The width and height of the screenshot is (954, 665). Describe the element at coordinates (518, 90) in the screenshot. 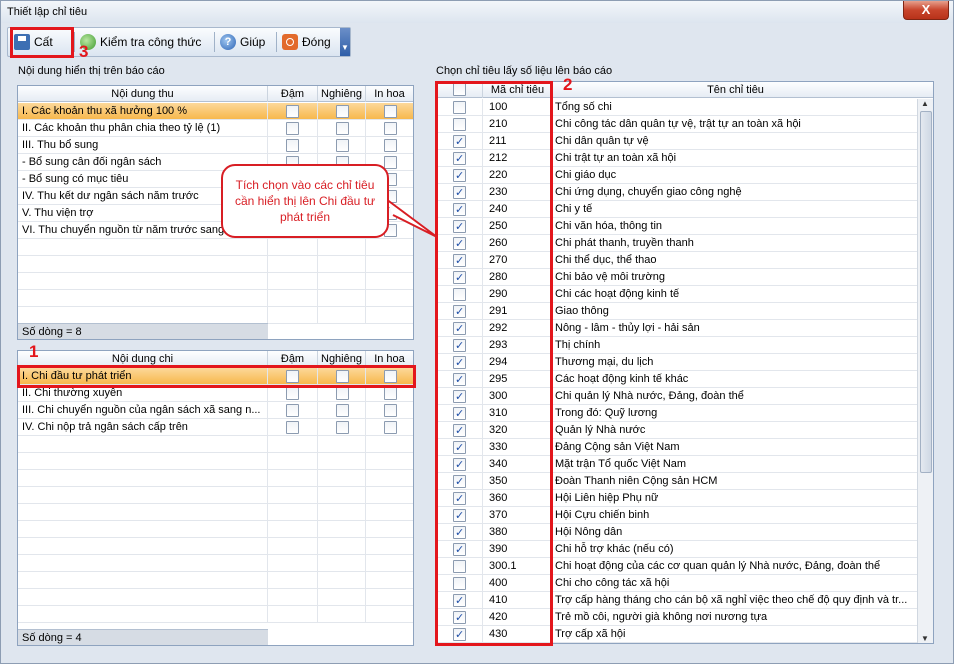

I see `col-header-code: Mã chỉ tiêu` at that location.